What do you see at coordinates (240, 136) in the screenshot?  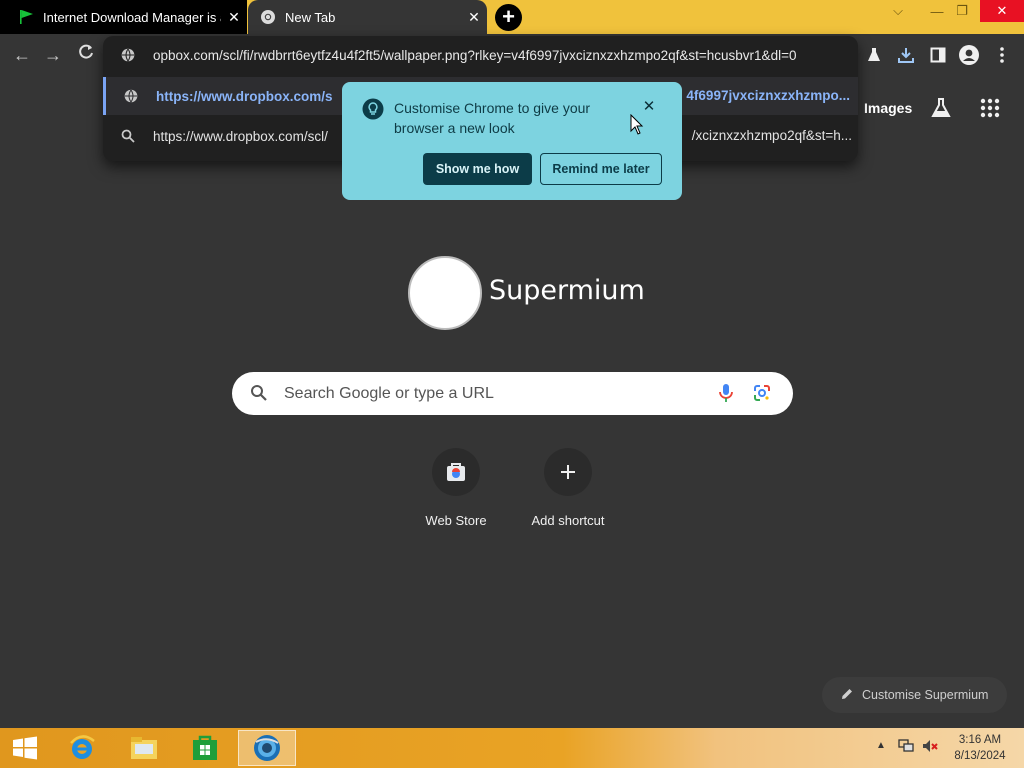 I see `suggestion-search-text: https://www.dropbox.com/scl/` at bounding box center [240, 136].